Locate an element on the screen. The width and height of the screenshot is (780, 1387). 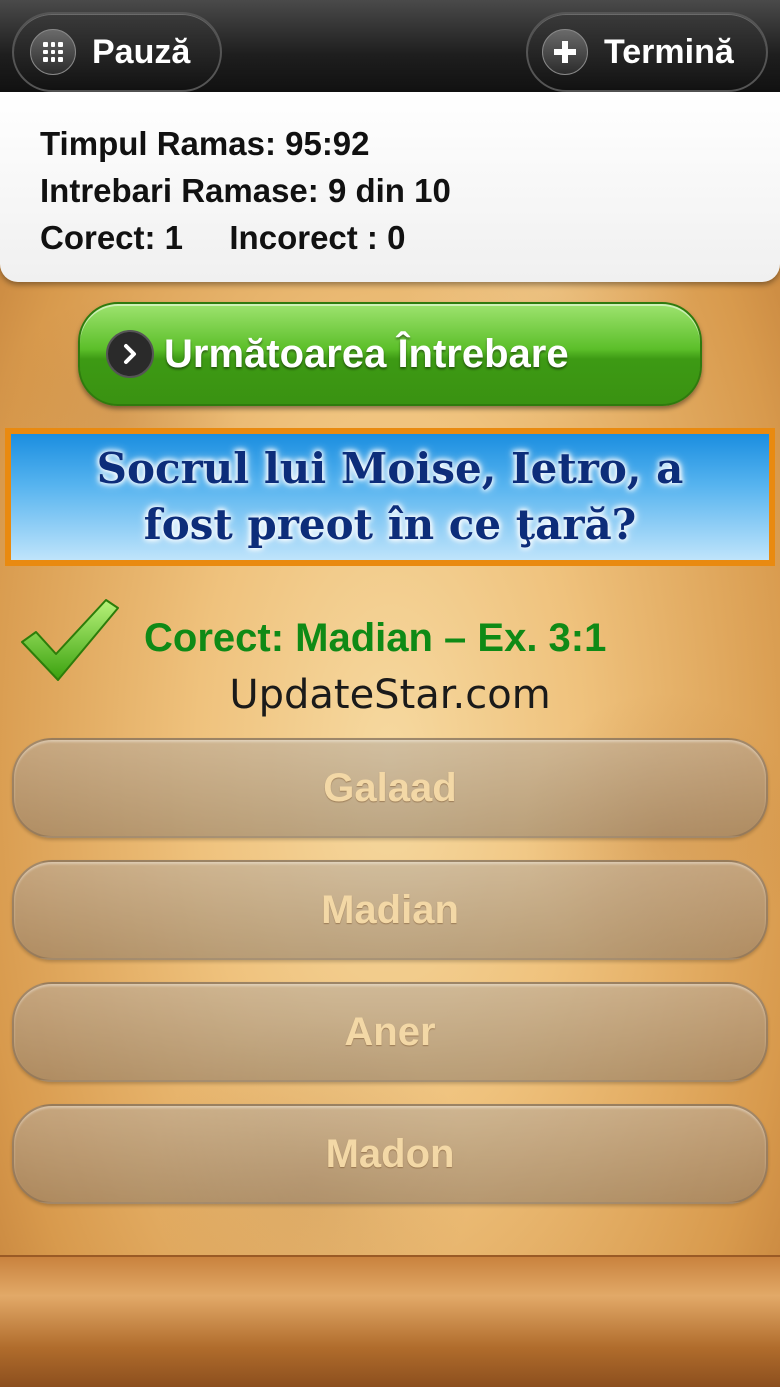
answer-option-2: Madian is located at coordinates (390, 910).